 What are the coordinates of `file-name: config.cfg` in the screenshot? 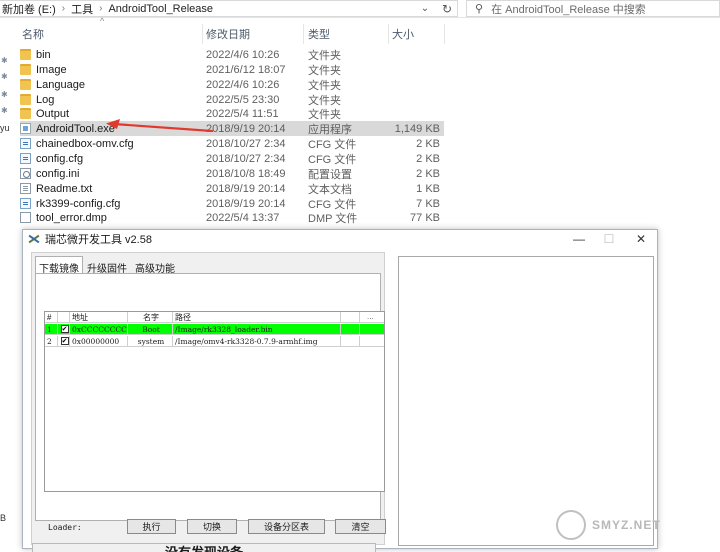 It's located at (60, 158).